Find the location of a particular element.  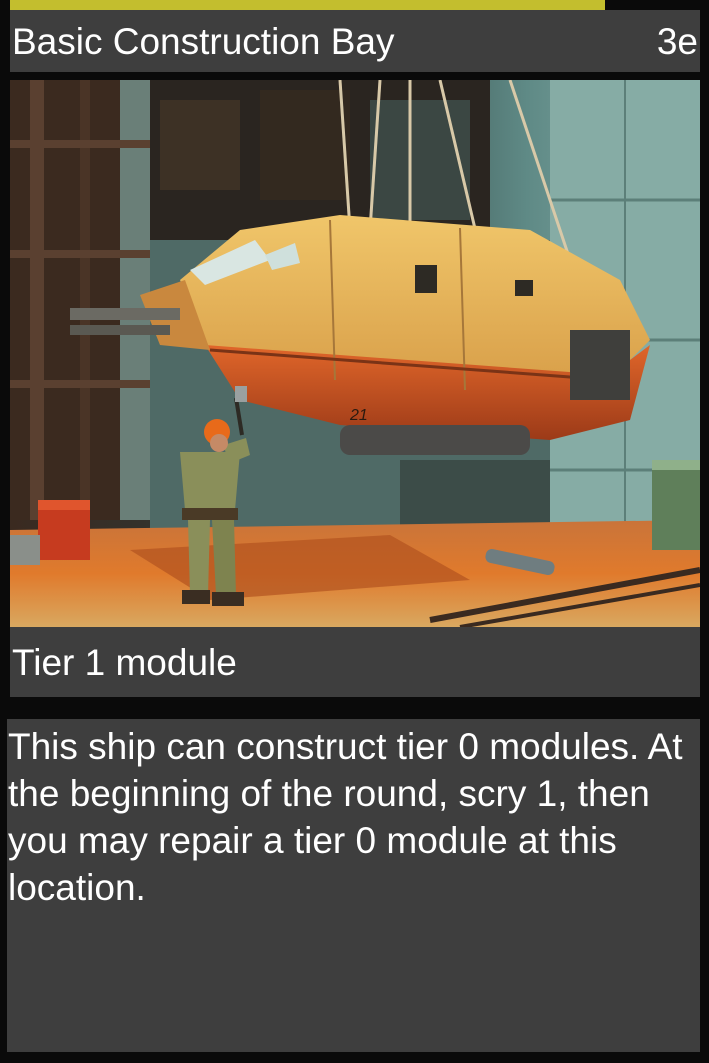

card-title-bar: Basic Construction Bay 3e is located at coordinates (355, 41).